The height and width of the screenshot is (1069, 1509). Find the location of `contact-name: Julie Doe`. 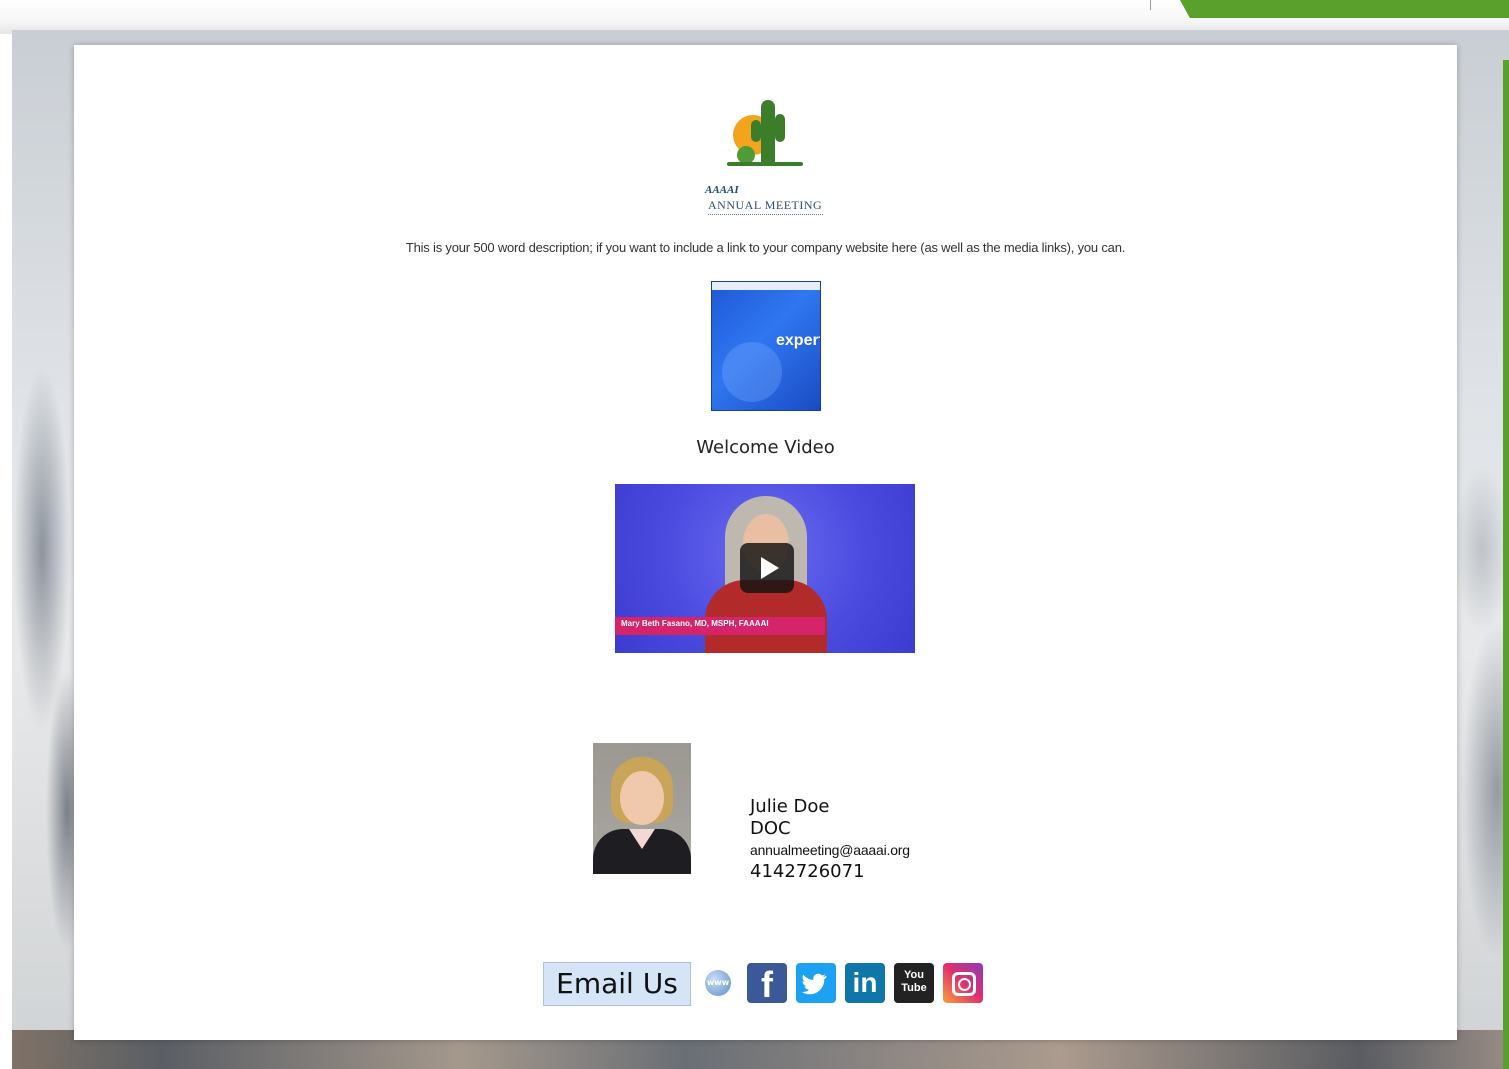

contact-name: Julie Doe is located at coordinates (790, 806).